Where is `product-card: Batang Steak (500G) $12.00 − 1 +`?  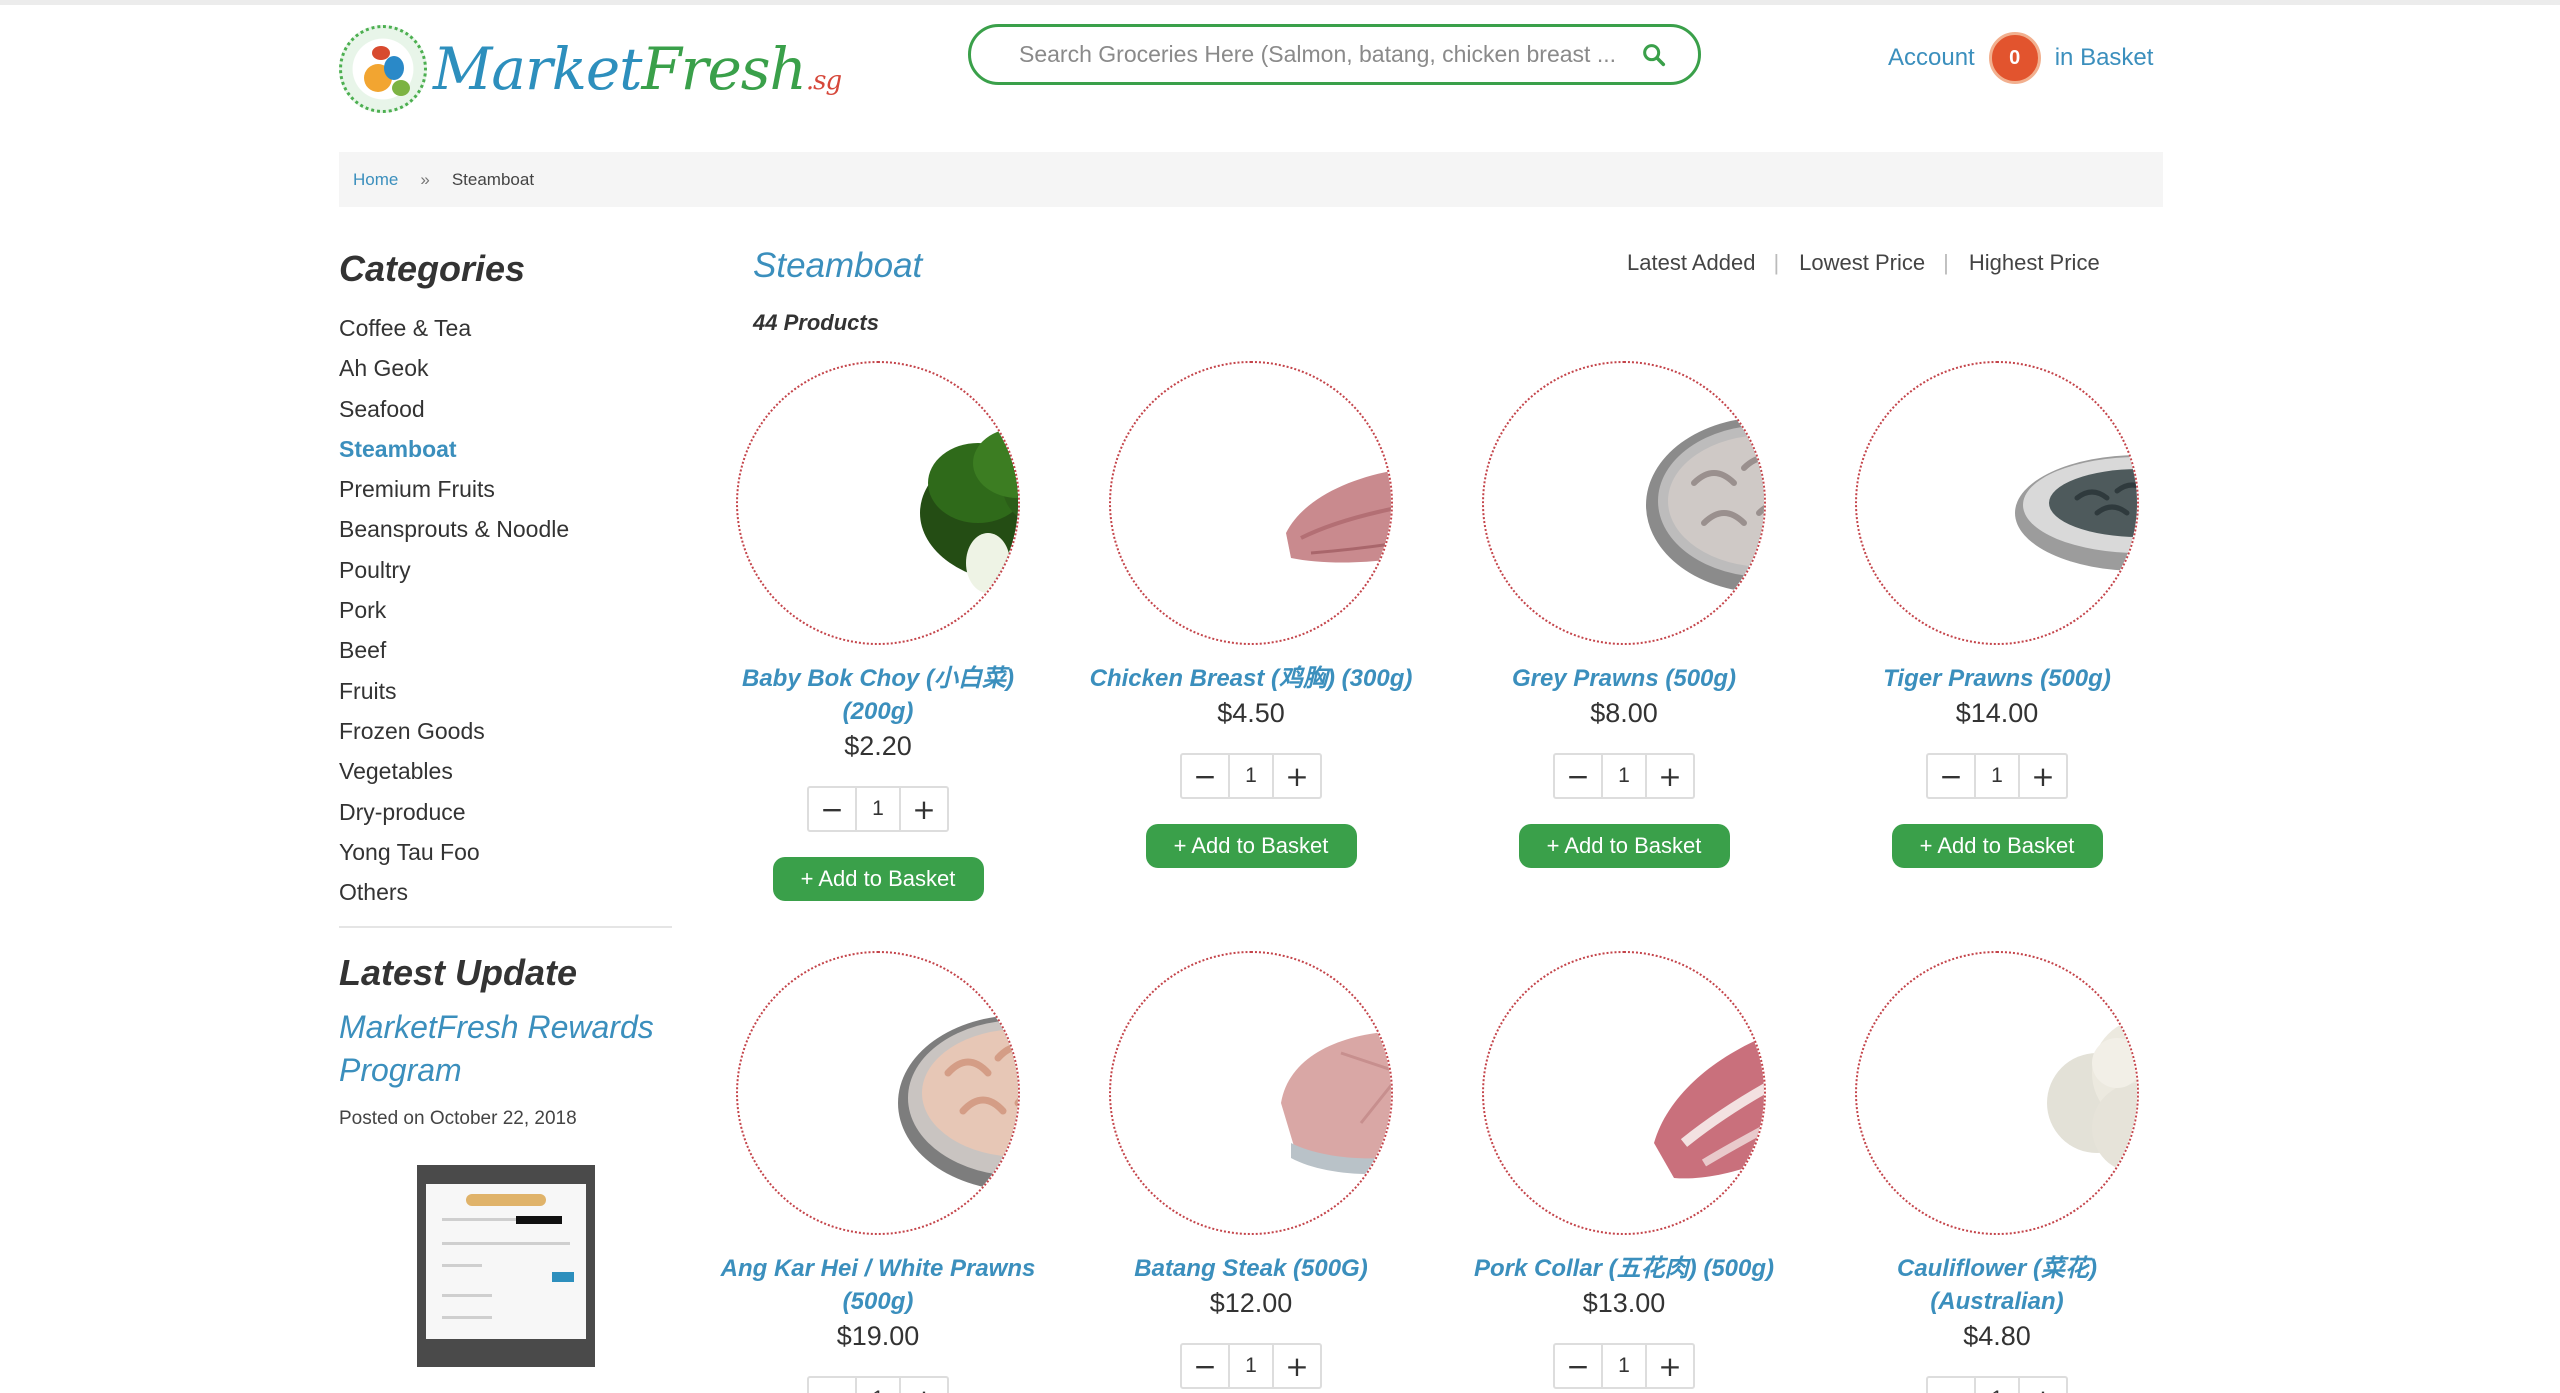
product-card: Batang Steak (500G) $12.00 − 1 + is located at coordinates (1251, 1170).